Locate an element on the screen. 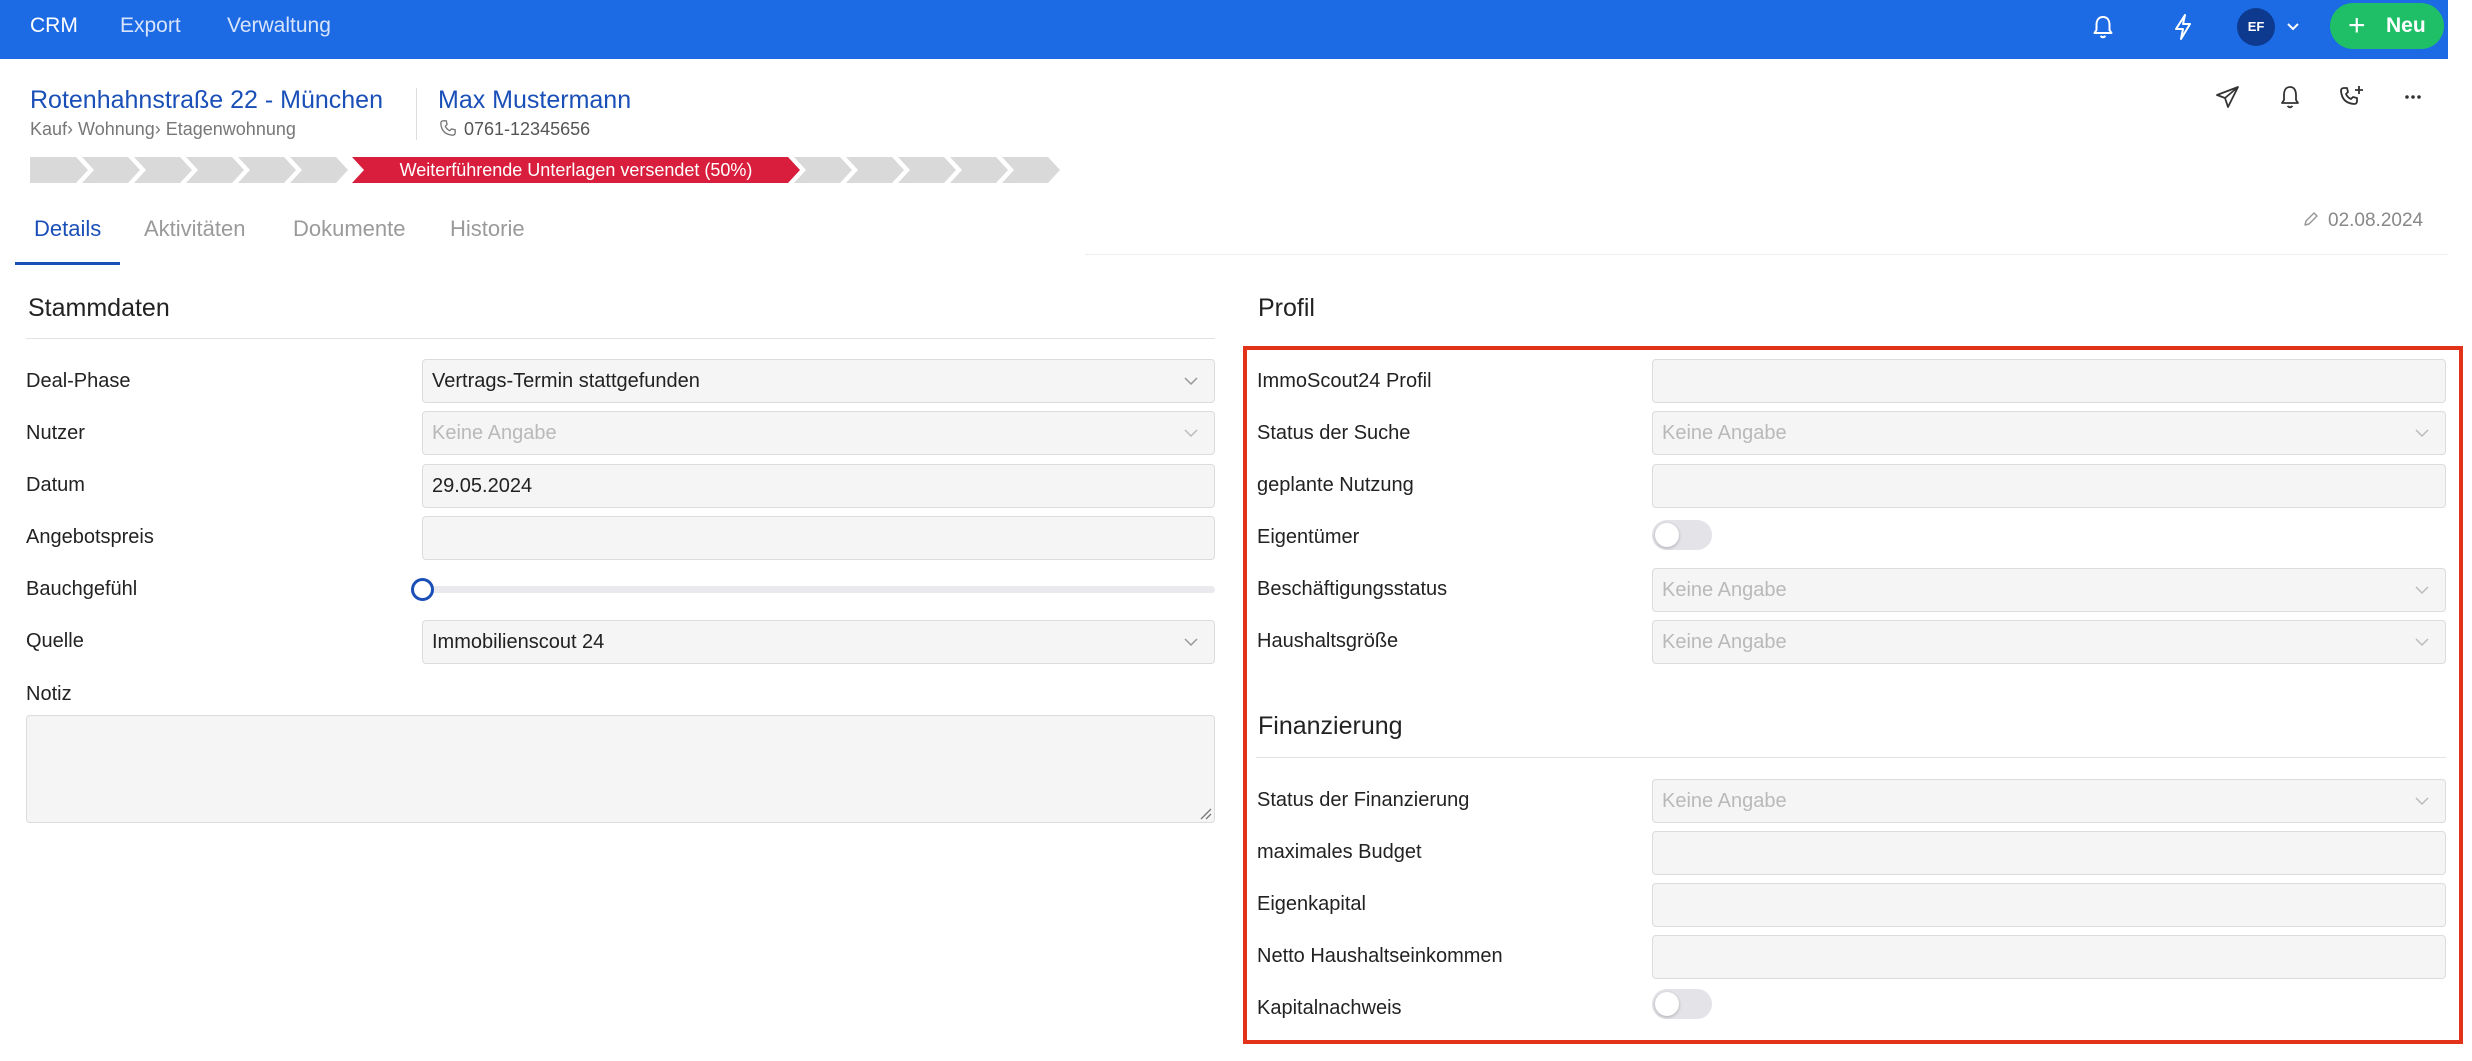 Image resolution: width=2472 pixels, height=1061 pixels. quelle-select: Immobilienscout 24 is located at coordinates (818, 642).